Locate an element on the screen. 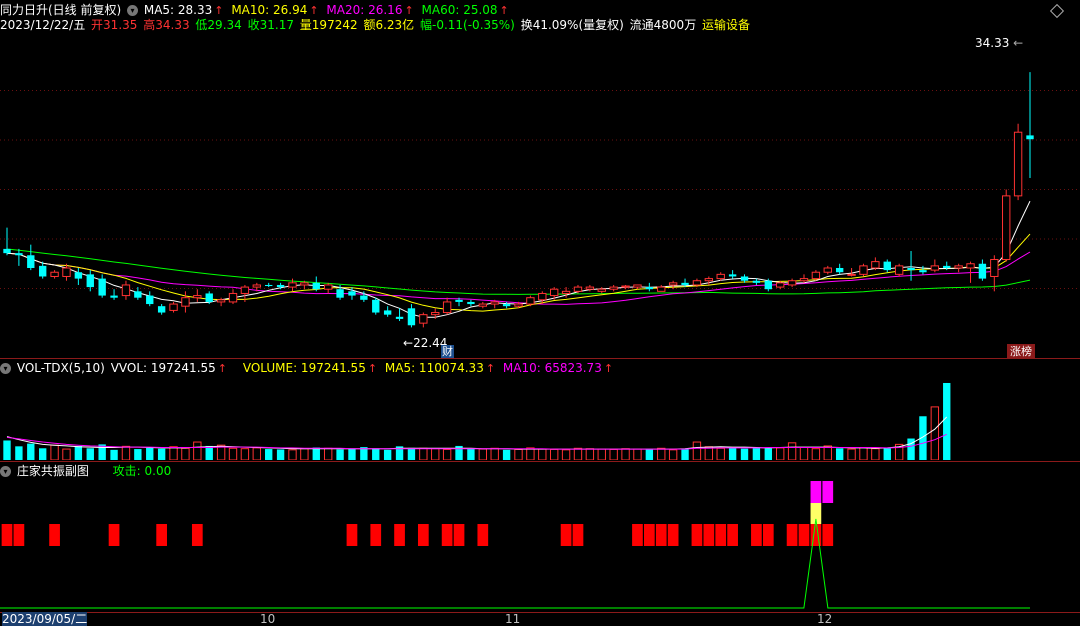 The height and width of the screenshot is (626, 1080). ma20-line is located at coordinates (518, 278).